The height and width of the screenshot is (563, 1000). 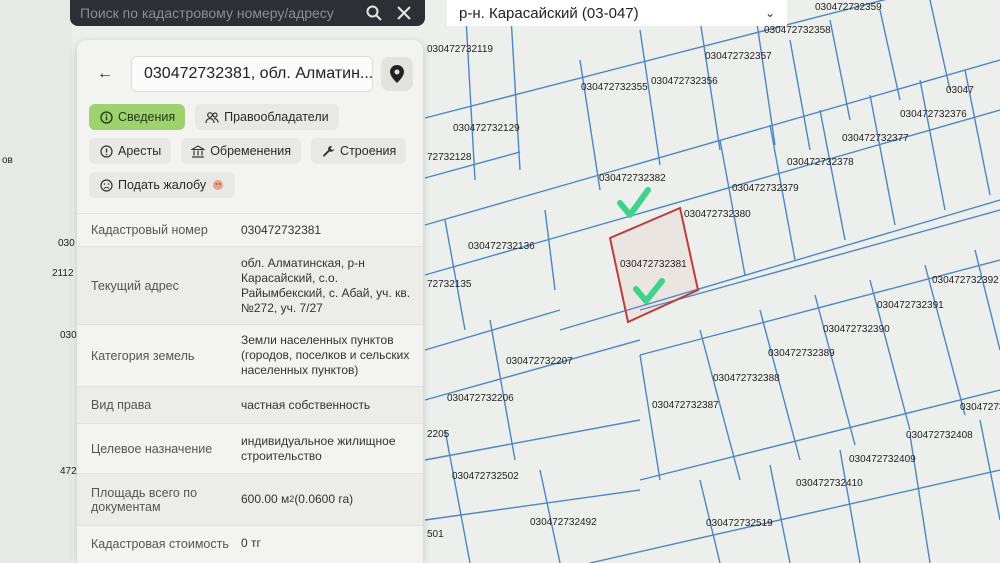 What do you see at coordinates (438, 434) in the screenshot?
I see `parcel-label: 2205` at bounding box center [438, 434].